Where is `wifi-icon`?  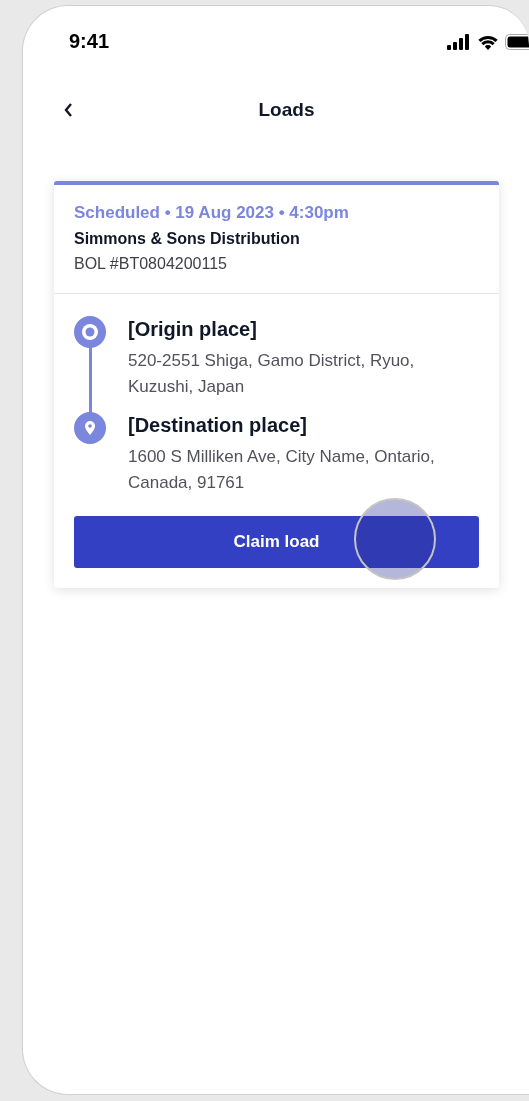 wifi-icon is located at coordinates (488, 41).